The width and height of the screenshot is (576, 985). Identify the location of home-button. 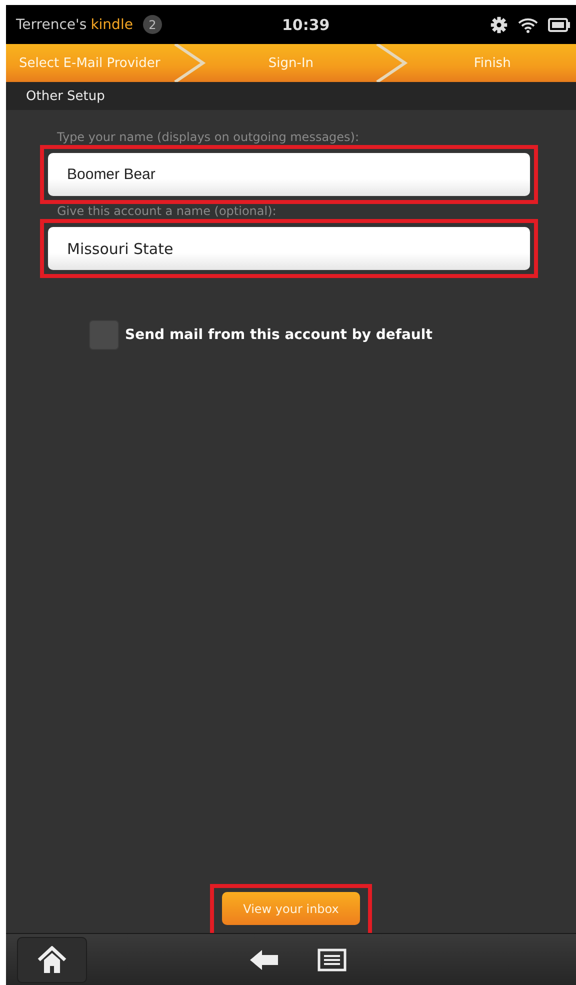
(52, 959).